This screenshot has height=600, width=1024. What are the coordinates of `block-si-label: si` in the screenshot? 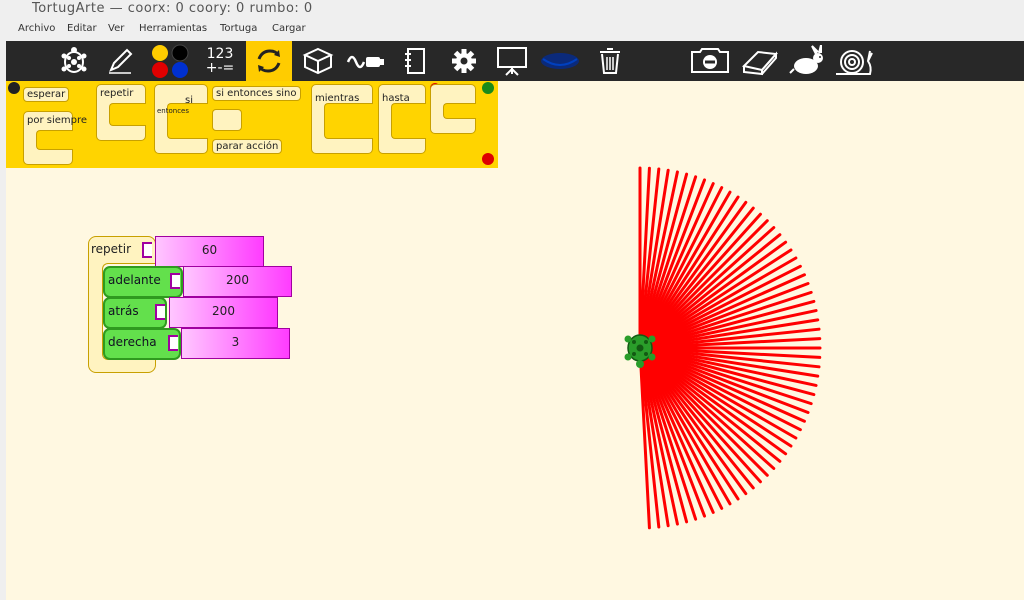 It's located at (189, 100).